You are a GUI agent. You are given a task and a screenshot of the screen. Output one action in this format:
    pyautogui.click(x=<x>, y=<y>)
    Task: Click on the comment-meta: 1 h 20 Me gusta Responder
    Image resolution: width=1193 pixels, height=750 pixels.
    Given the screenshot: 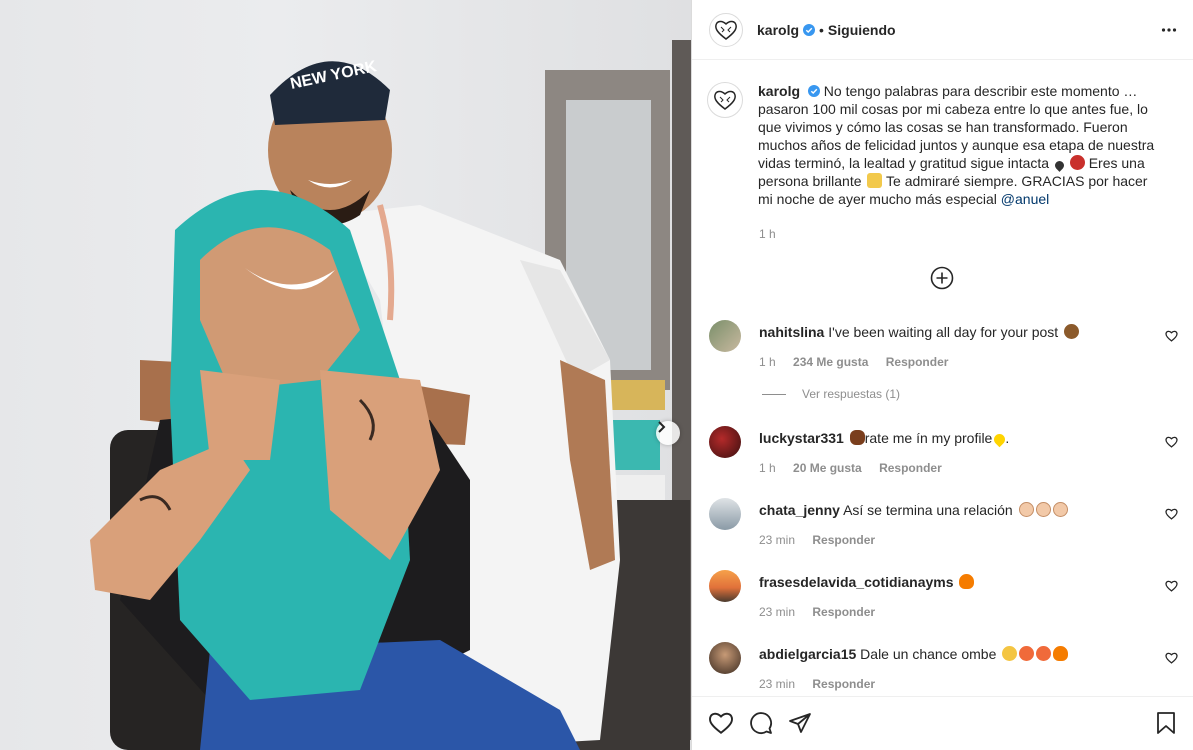 What is the action you would take?
    pyautogui.click(x=857, y=468)
    